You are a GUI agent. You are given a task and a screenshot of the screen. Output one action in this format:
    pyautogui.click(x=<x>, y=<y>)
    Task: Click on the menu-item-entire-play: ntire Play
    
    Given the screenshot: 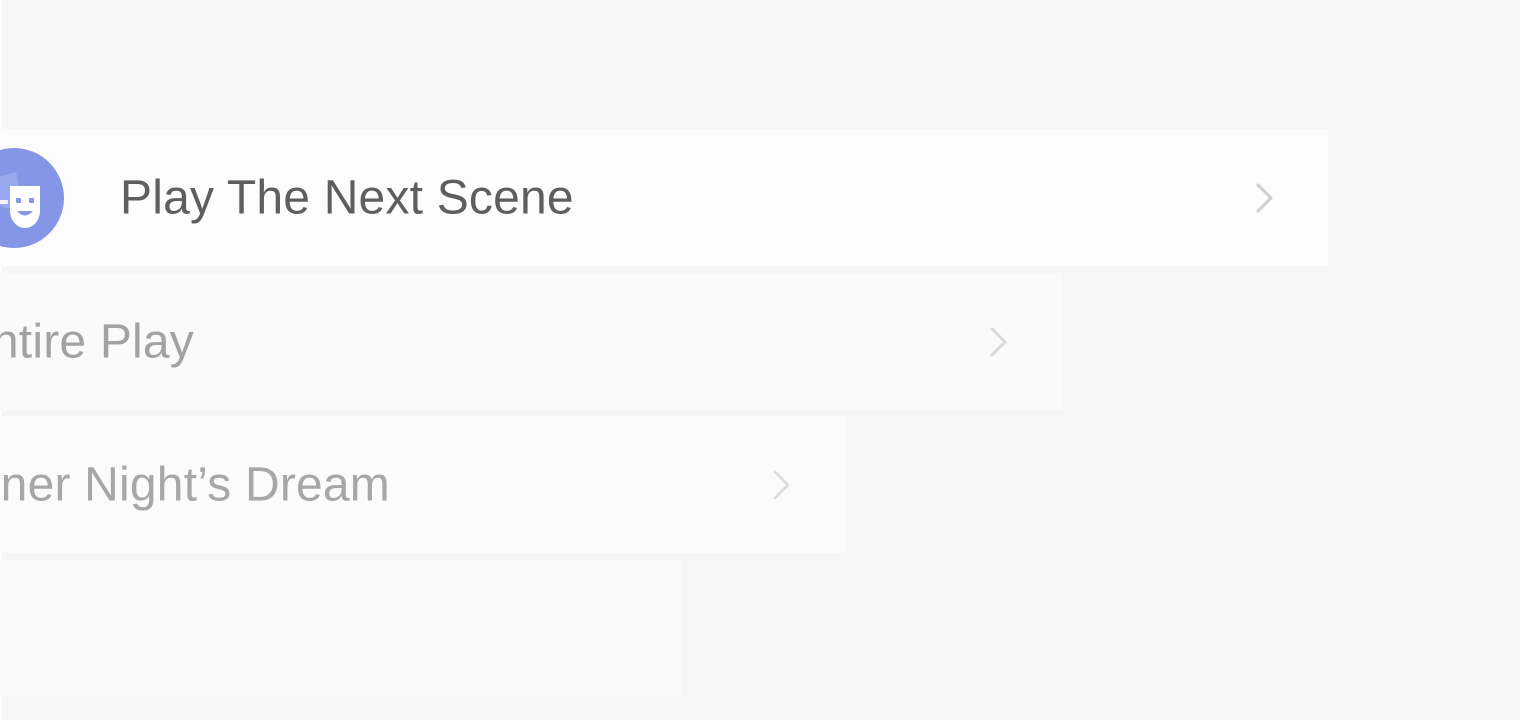 What is the action you would take?
    pyautogui.click(x=531, y=341)
    